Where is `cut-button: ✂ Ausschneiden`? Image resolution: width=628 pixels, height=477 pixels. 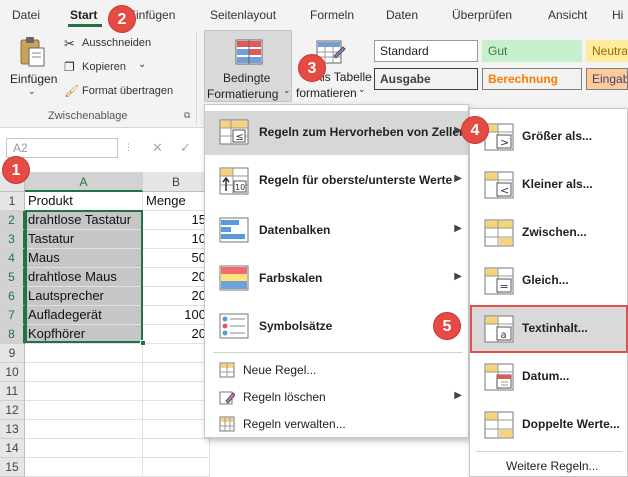
cut-button: ✂ Ausschneiden is located at coordinates (114, 45).